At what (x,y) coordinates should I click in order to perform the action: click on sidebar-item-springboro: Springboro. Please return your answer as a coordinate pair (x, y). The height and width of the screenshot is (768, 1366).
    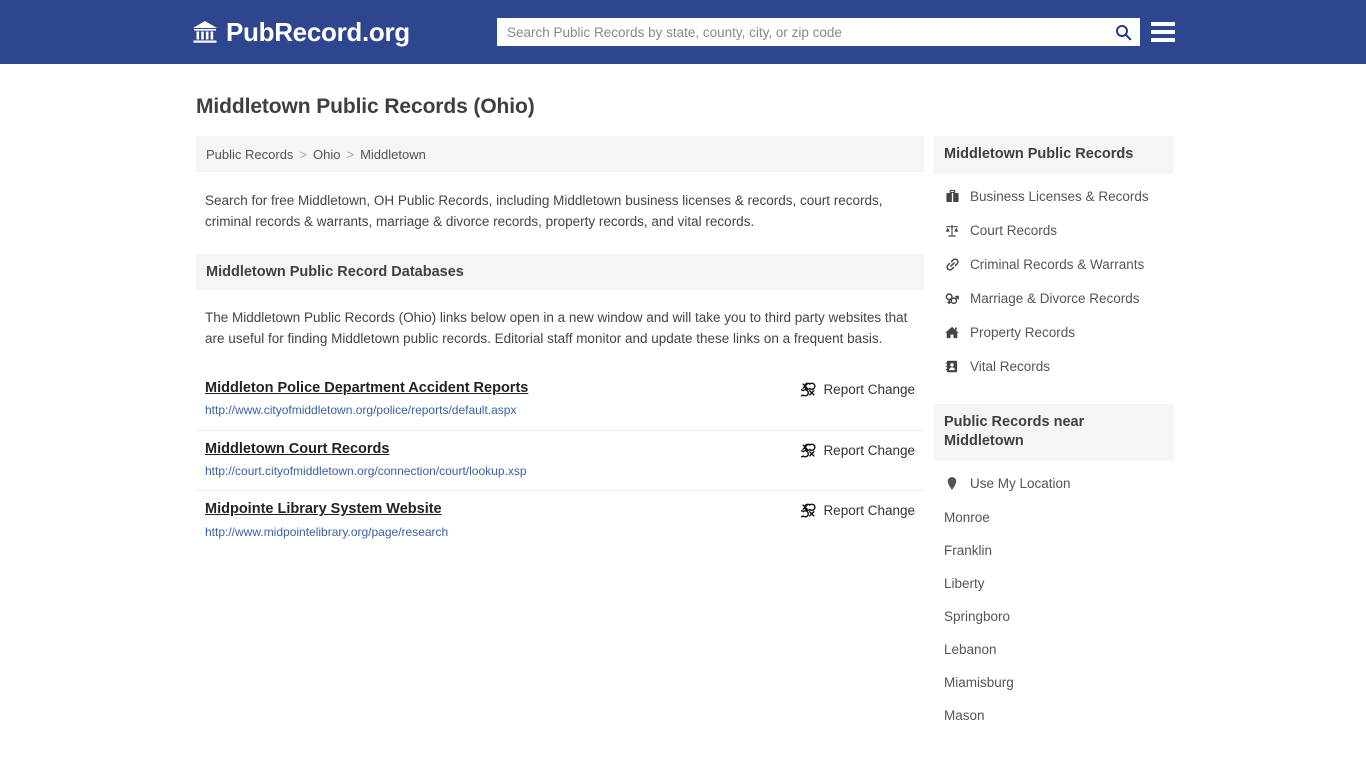
    Looking at the image, I should click on (1054, 616).